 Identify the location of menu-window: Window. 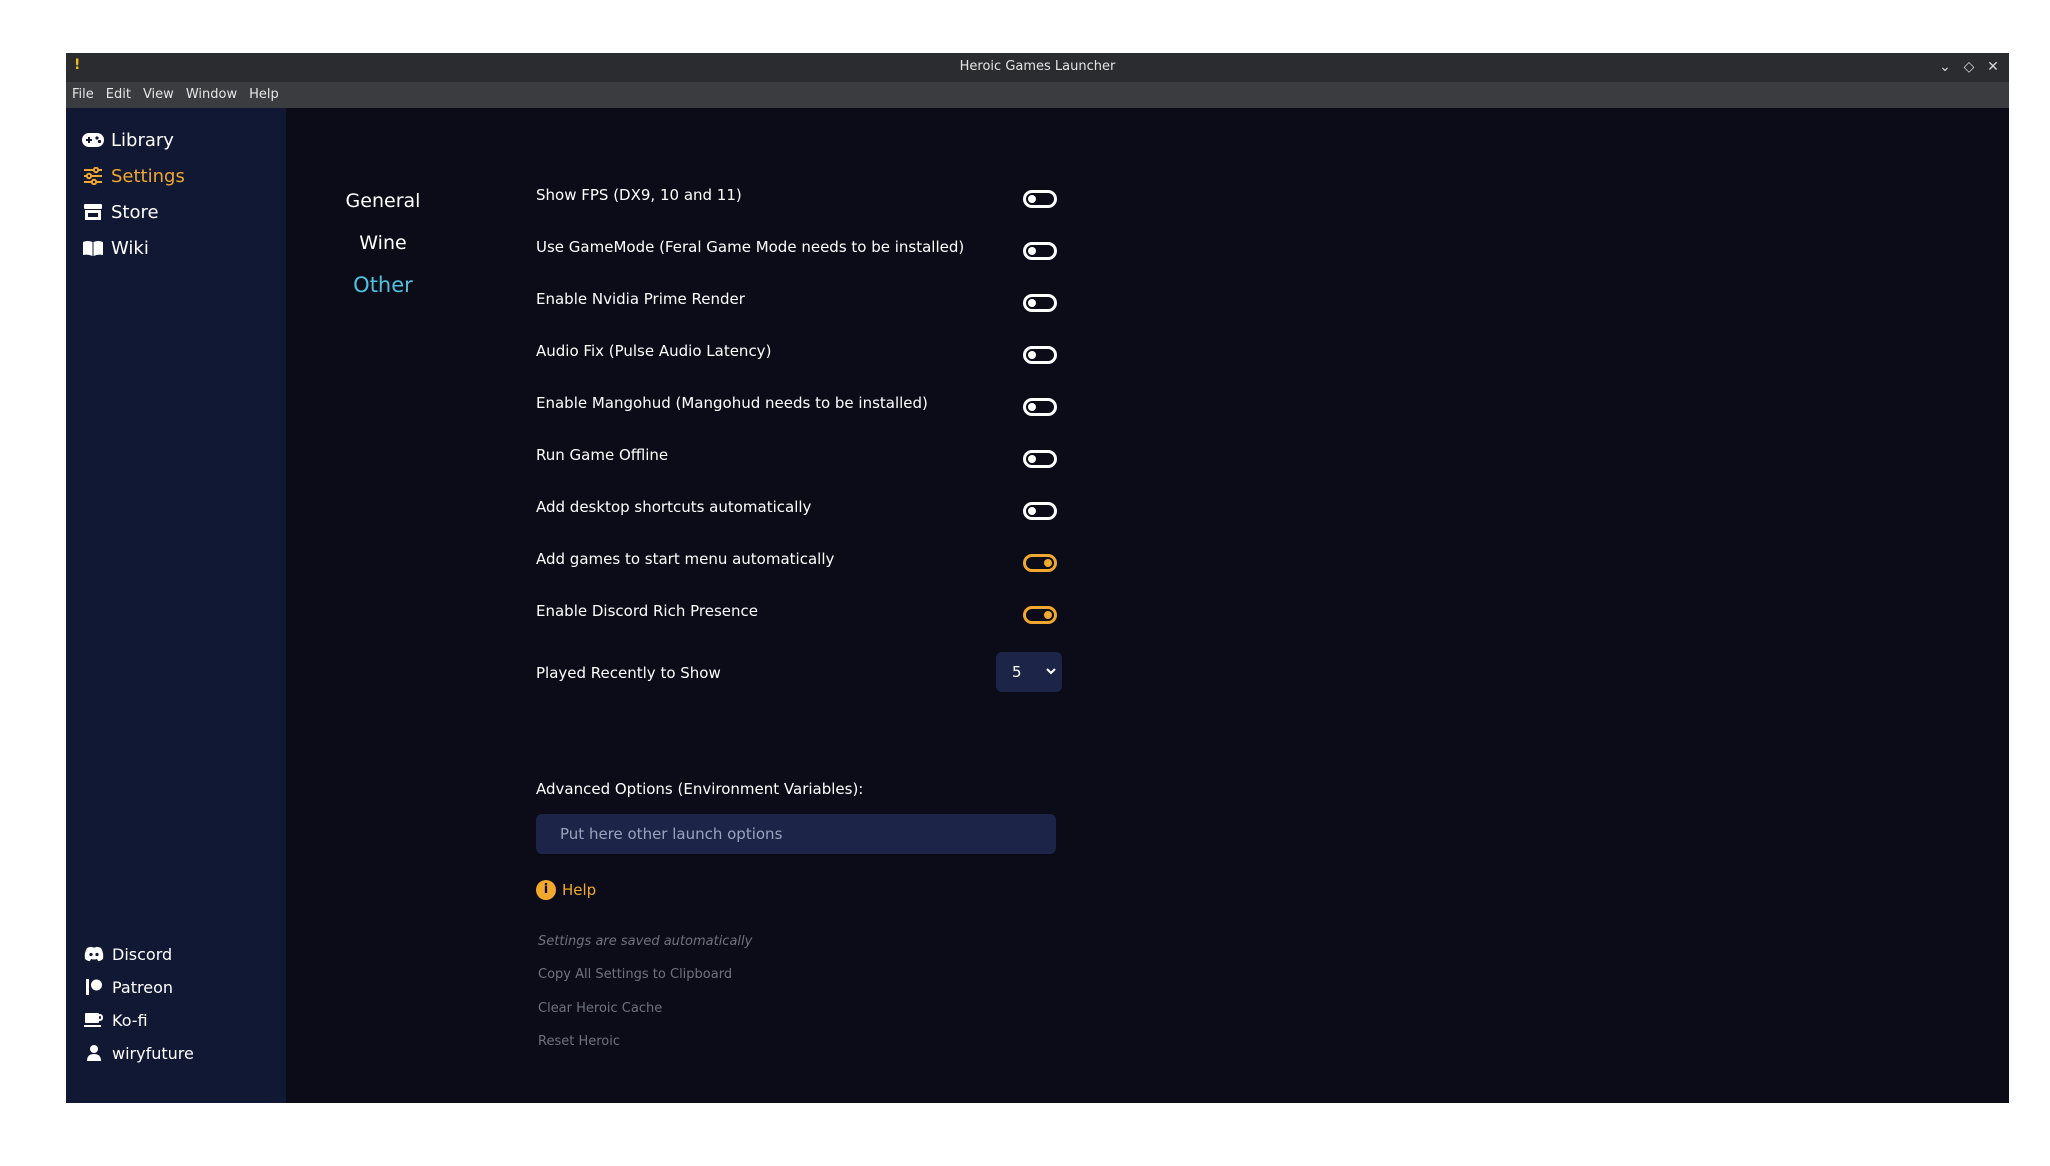
(211, 94).